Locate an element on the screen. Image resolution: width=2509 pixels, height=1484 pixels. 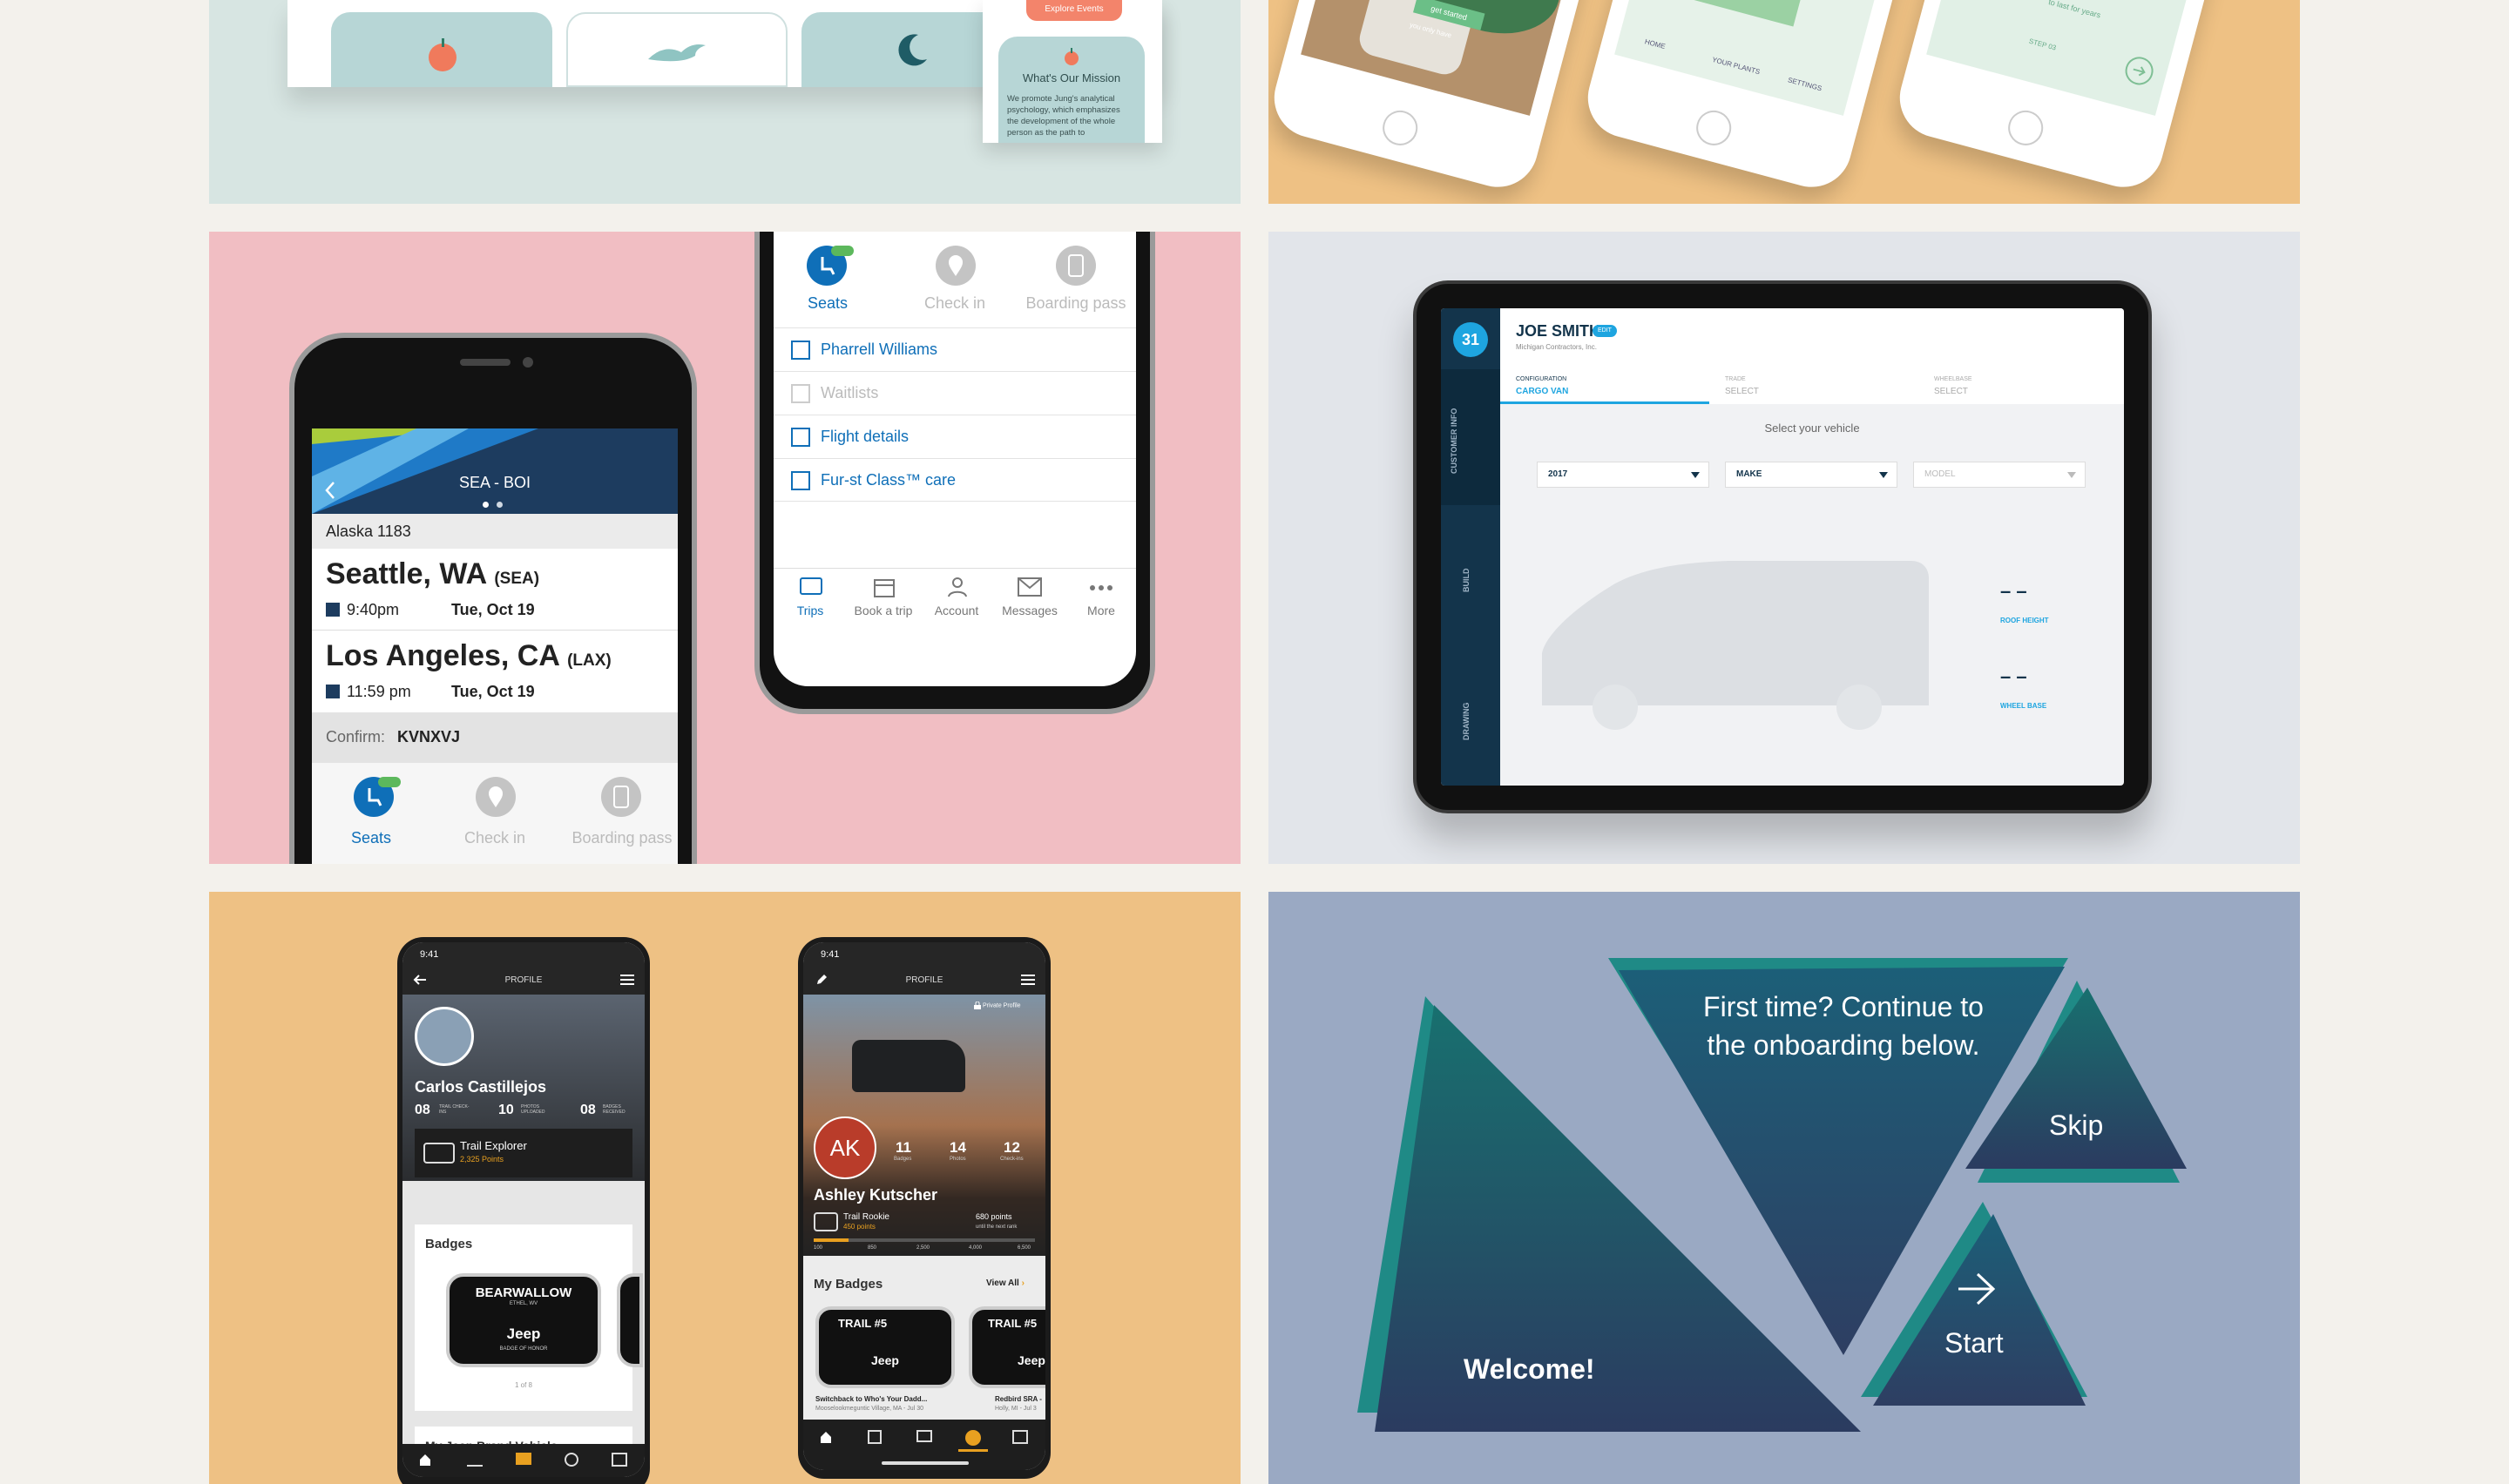
start-button: Start is located at coordinates (1974, 1343).